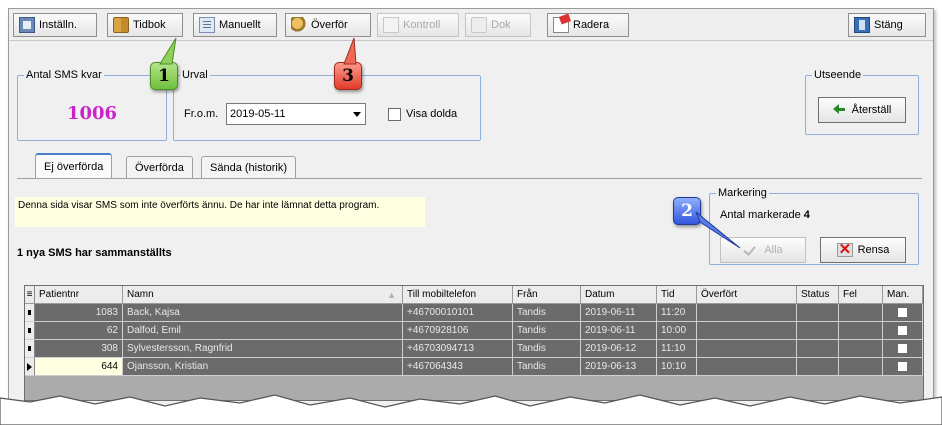 The width and height of the screenshot is (942, 425). I want to click on torn-edge-decoration, so click(471, 409).